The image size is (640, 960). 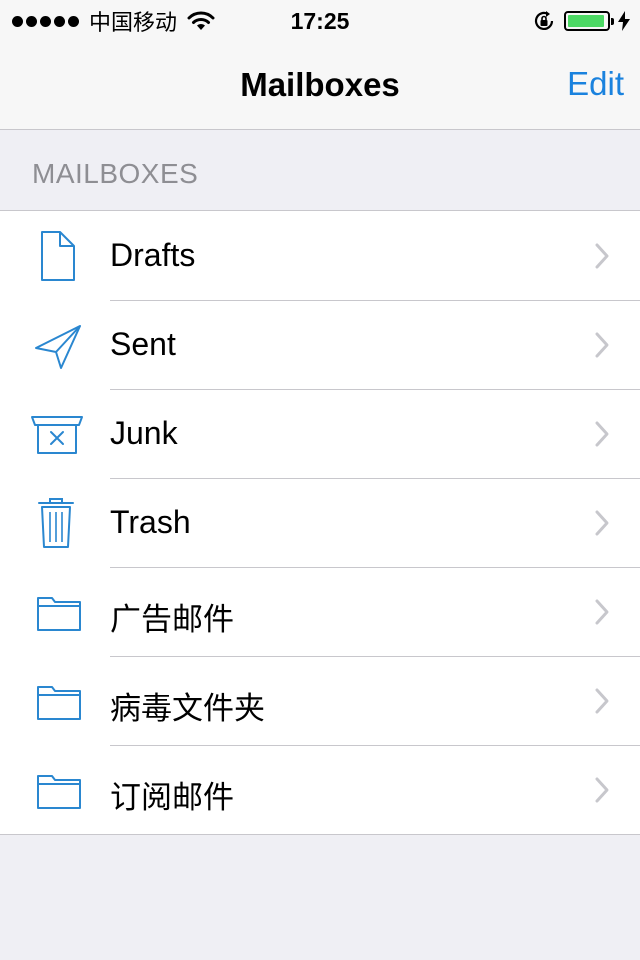 What do you see at coordinates (544, 20) in the screenshot?
I see `rotation-lock-icon` at bounding box center [544, 20].